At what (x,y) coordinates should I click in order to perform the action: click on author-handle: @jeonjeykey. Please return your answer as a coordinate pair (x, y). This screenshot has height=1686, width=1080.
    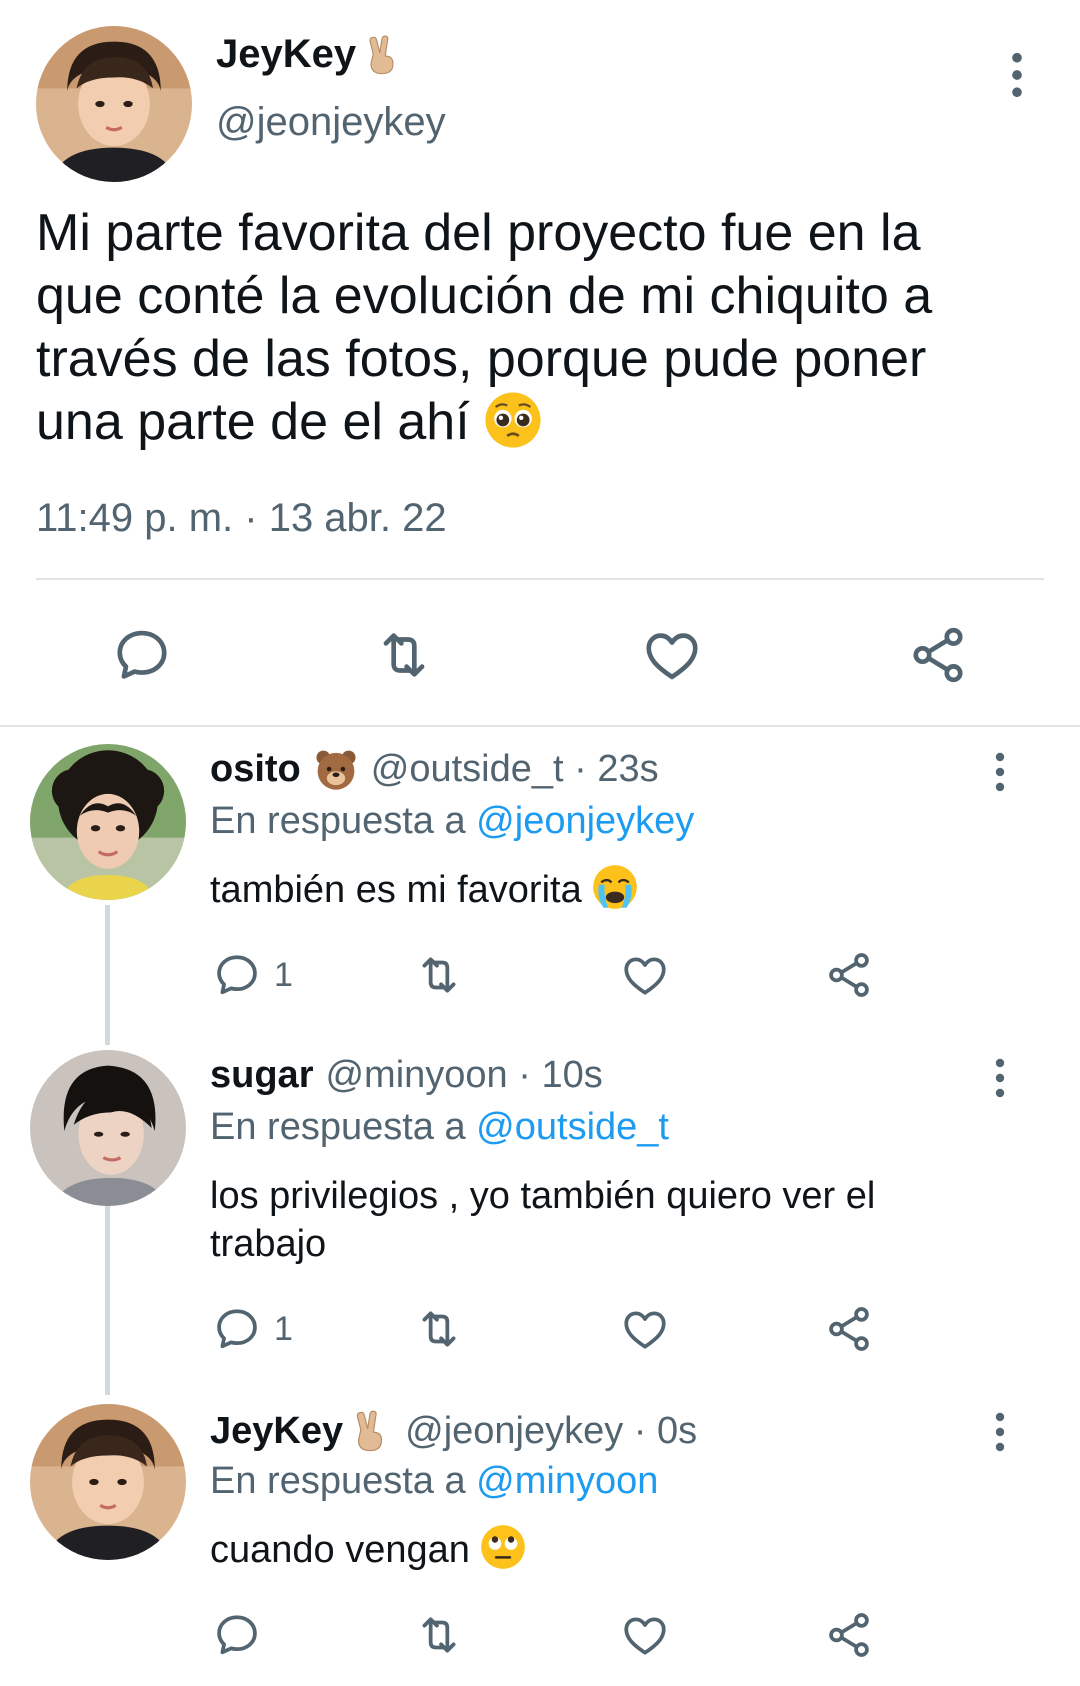
    Looking at the image, I should click on (331, 122).